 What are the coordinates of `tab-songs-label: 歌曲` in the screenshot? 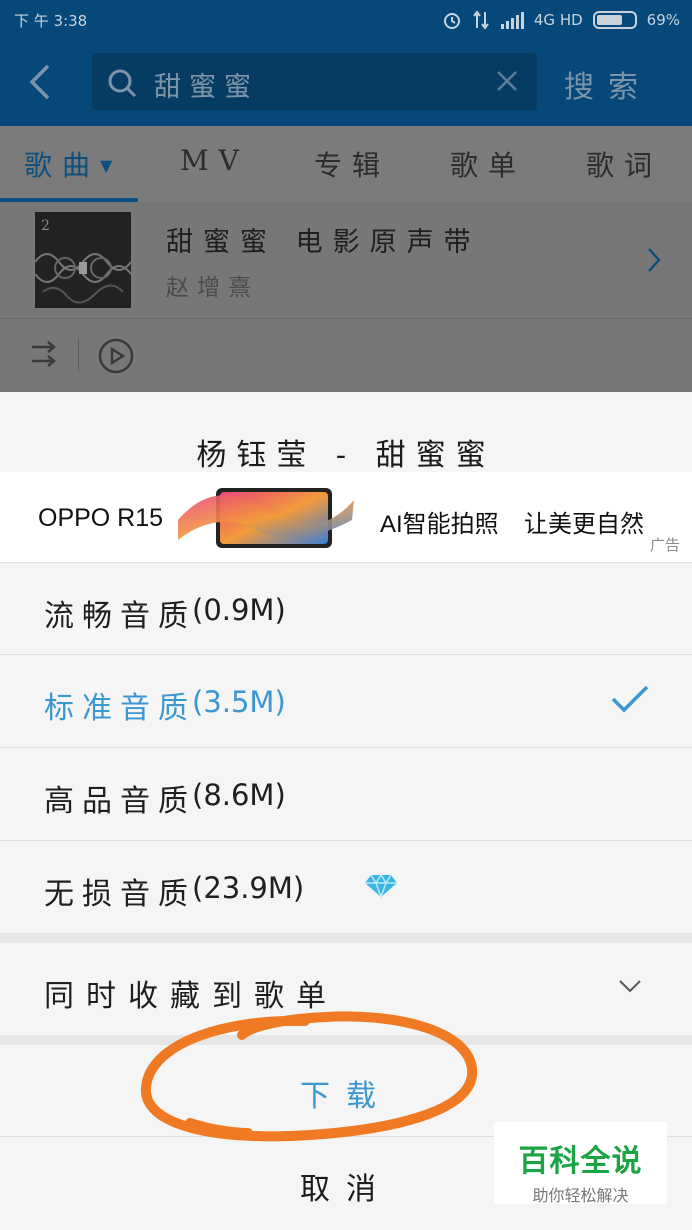 It's located at (62, 165).